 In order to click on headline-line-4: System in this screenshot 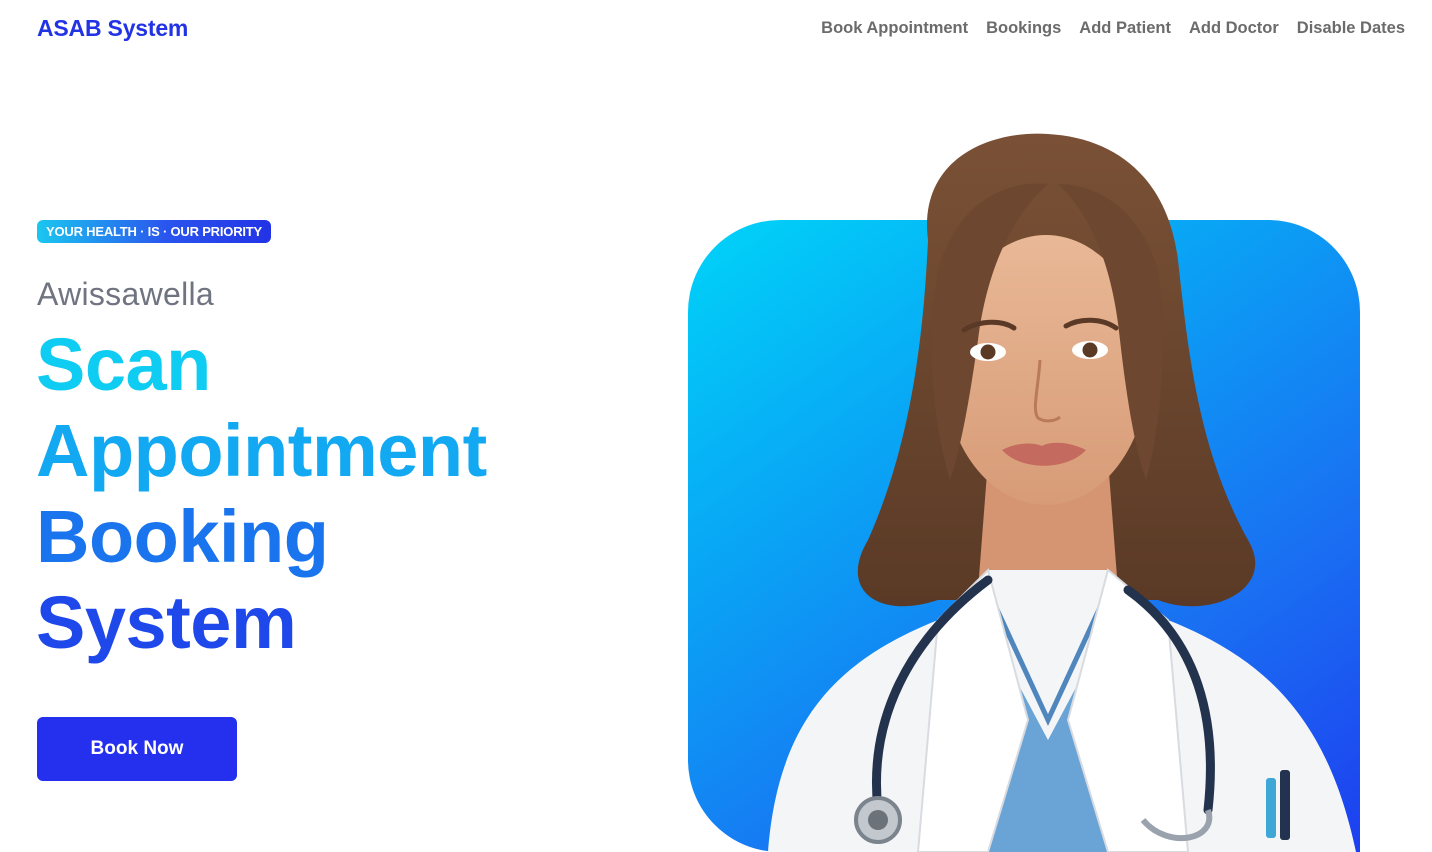, I will do `click(166, 622)`.